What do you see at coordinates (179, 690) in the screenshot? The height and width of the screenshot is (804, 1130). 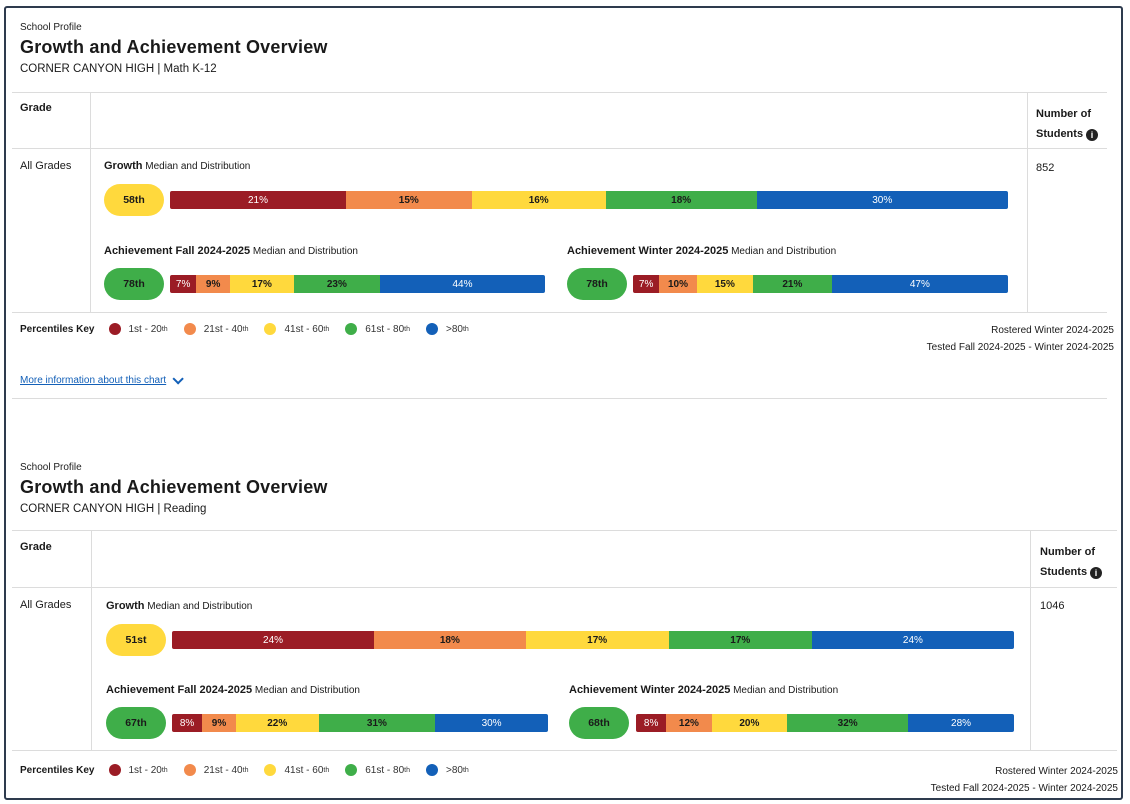 I see `fall-title: Achievement Fall 2024-2025` at bounding box center [179, 690].